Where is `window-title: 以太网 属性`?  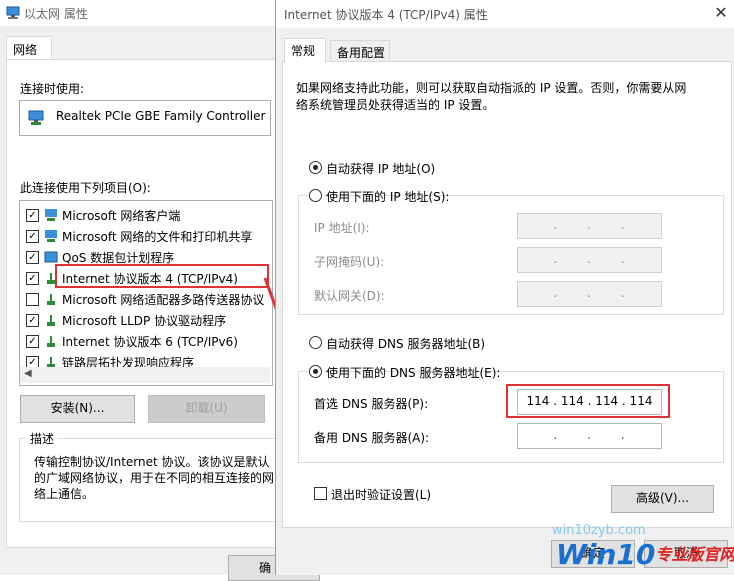 window-title: 以太网 属性 is located at coordinates (56, 14).